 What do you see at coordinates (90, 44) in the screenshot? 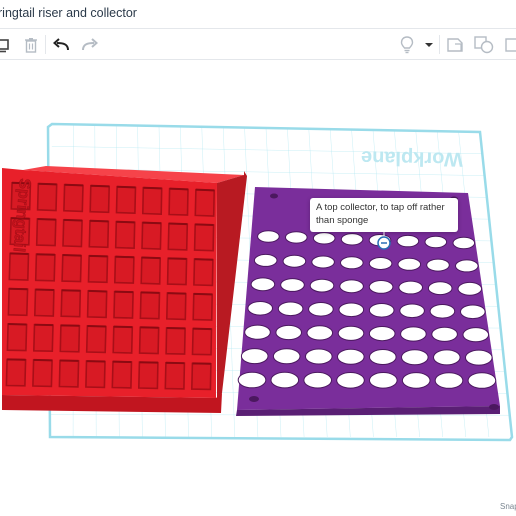
I see `redo-arrow-icon` at bounding box center [90, 44].